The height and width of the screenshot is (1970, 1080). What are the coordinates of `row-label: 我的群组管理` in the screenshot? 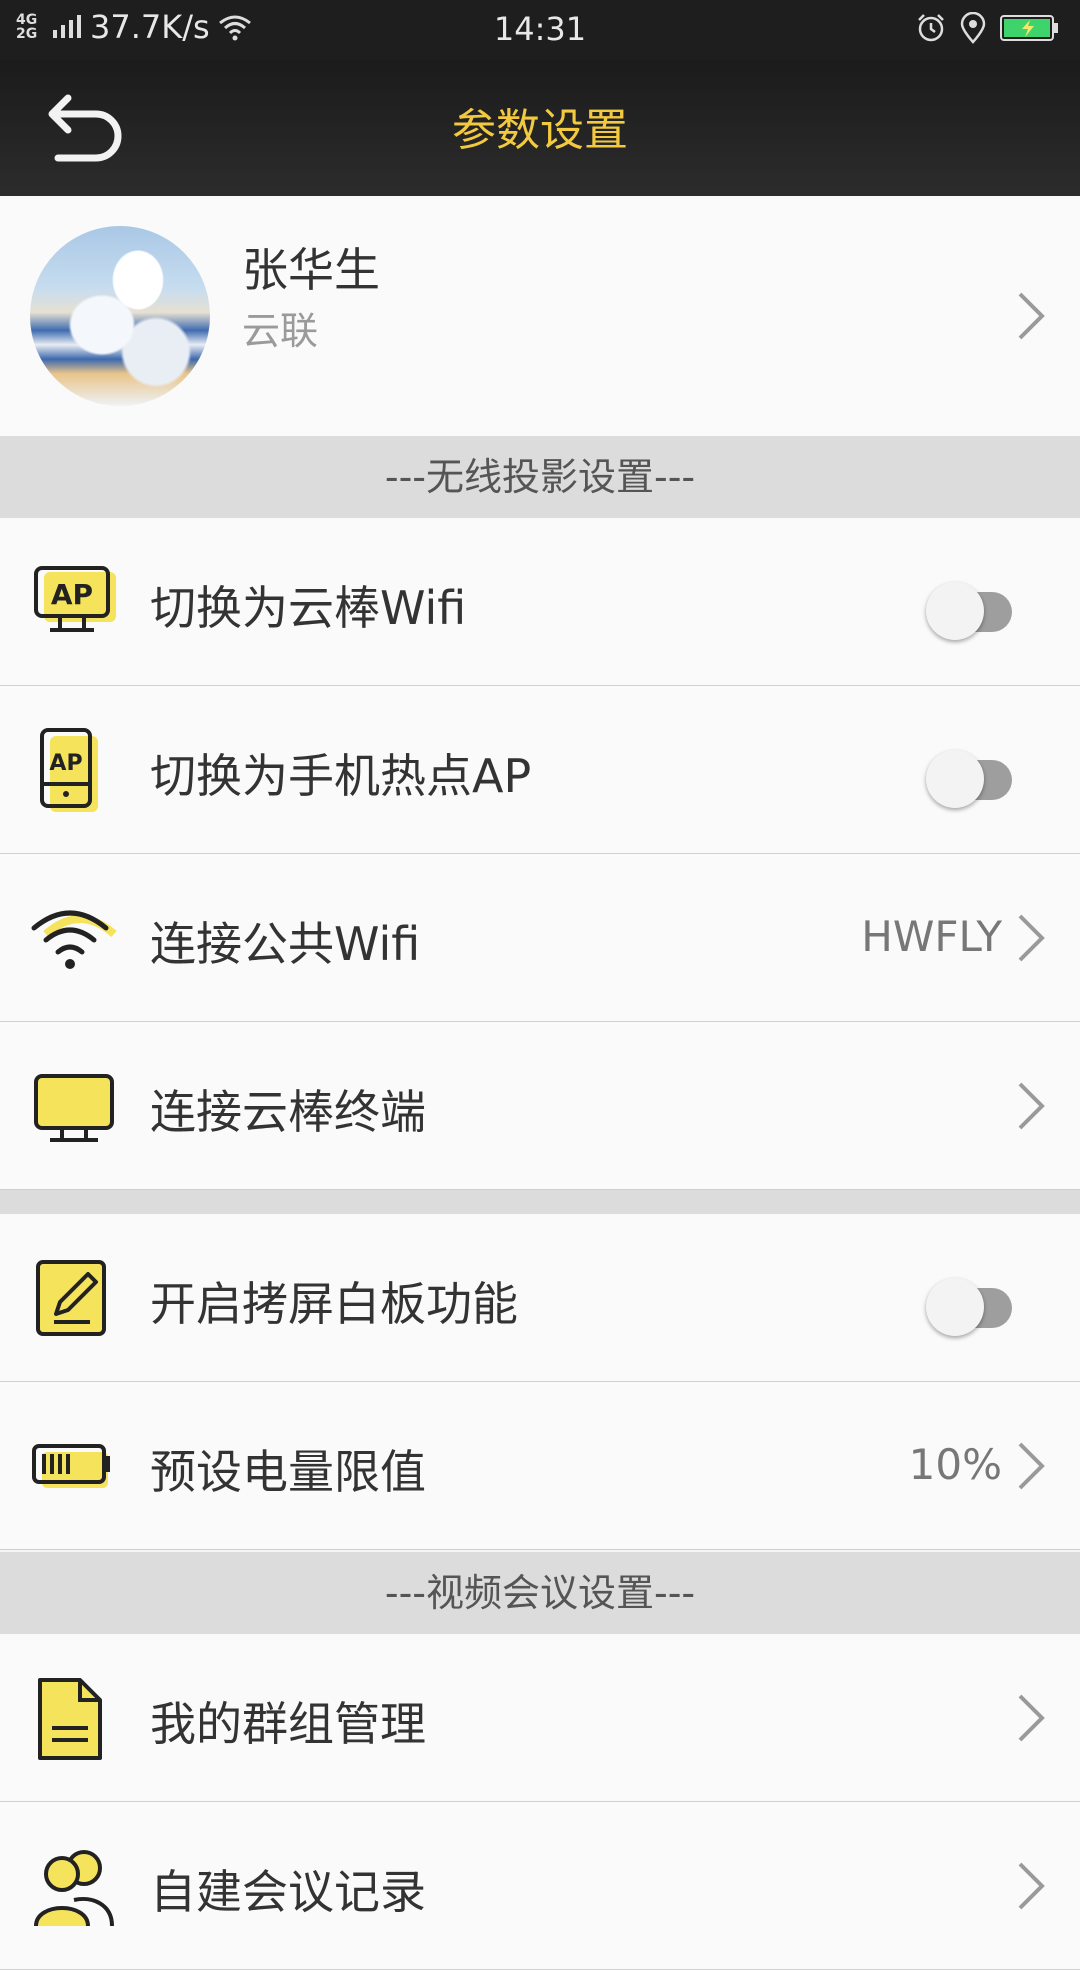 It's located at (288, 1724).